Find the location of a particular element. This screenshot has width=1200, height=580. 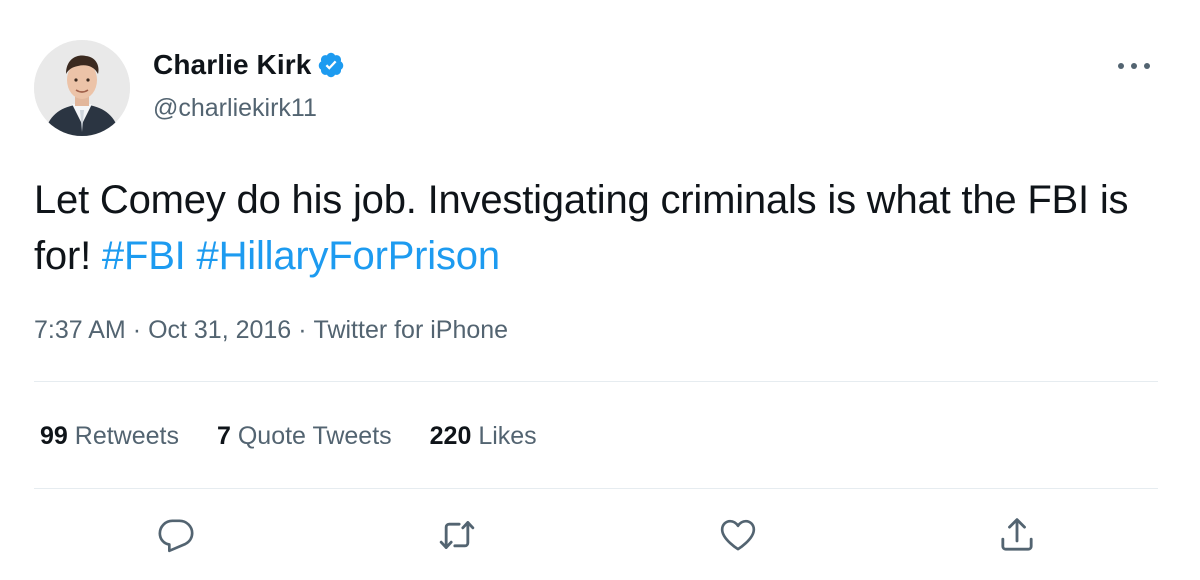

tweet-source: Twitter for iPhone is located at coordinates (411, 330).